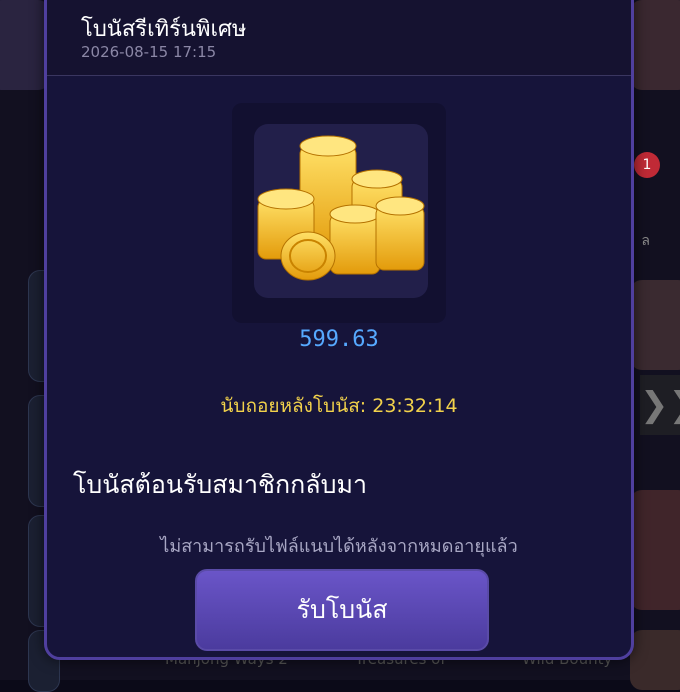 Image resolution: width=680 pixels, height=692 pixels. Describe the element at coordinates (341, 211) in the screenshot. I see `gold-coins-icon` at that location.